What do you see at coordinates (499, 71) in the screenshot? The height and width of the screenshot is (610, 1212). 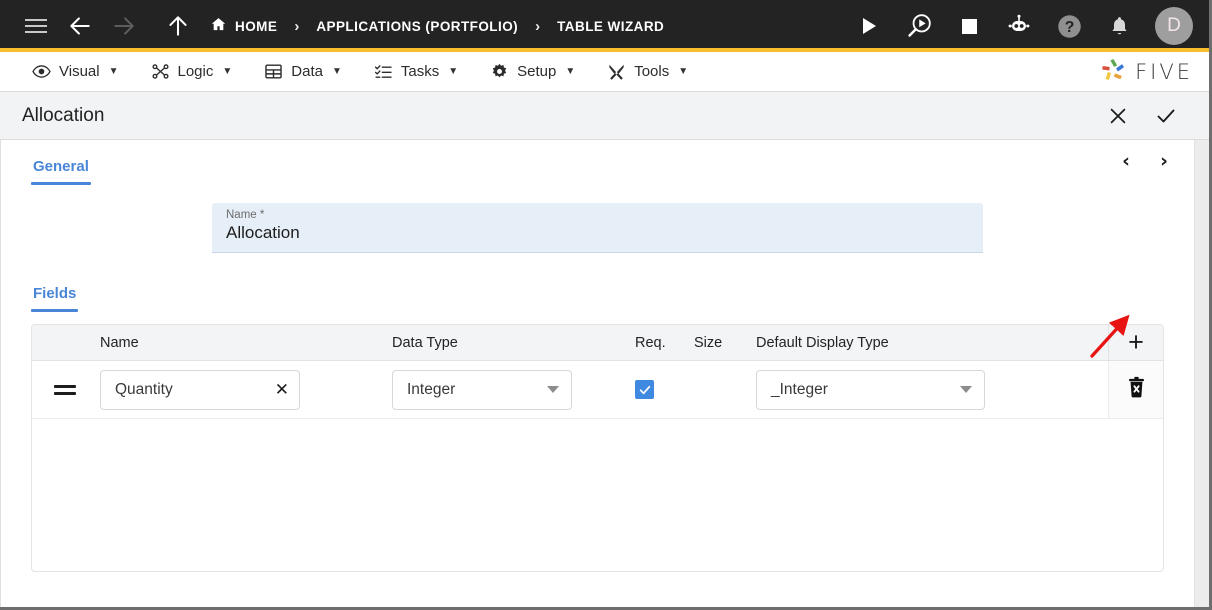 I see `gear-icon` at bounding box center [499, 71].